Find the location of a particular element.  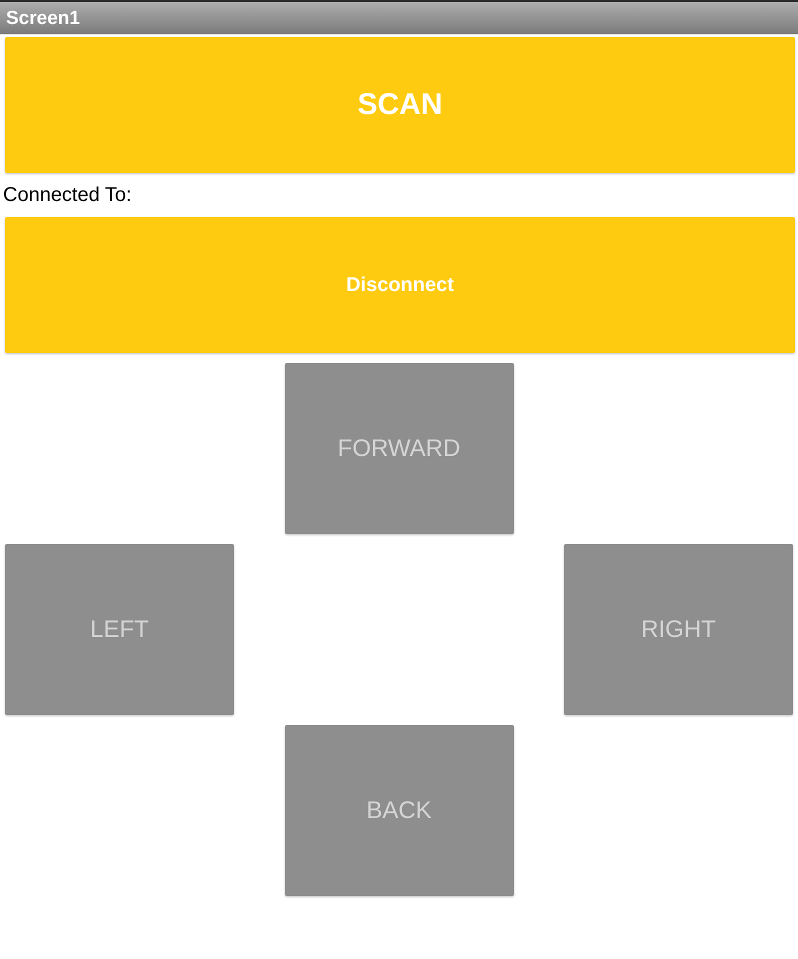

disconnect-button: Disconnect is located at coordinates (400, 285).